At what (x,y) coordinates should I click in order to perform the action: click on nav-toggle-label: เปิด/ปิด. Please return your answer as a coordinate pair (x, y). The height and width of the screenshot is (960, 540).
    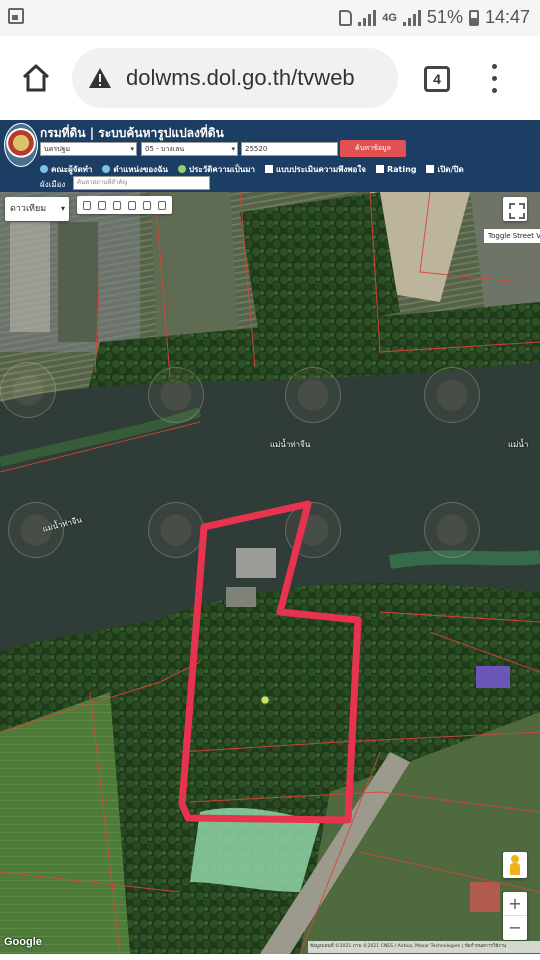
    Looking at the image, I should click on (450, 169).